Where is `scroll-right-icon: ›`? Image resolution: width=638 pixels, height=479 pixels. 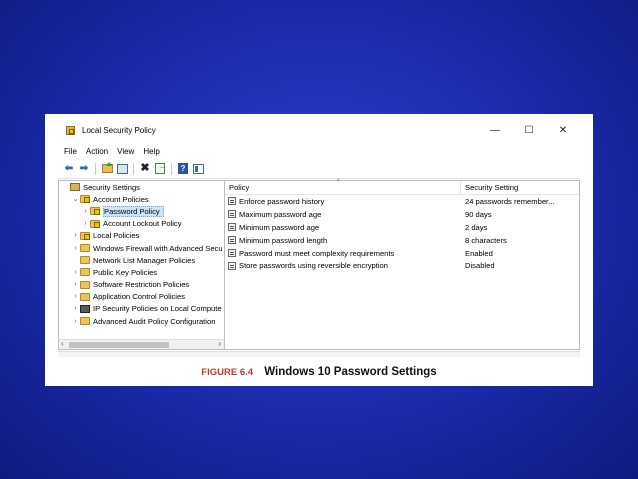 scroll-right-icon: › is located at coordinates (219, 343).